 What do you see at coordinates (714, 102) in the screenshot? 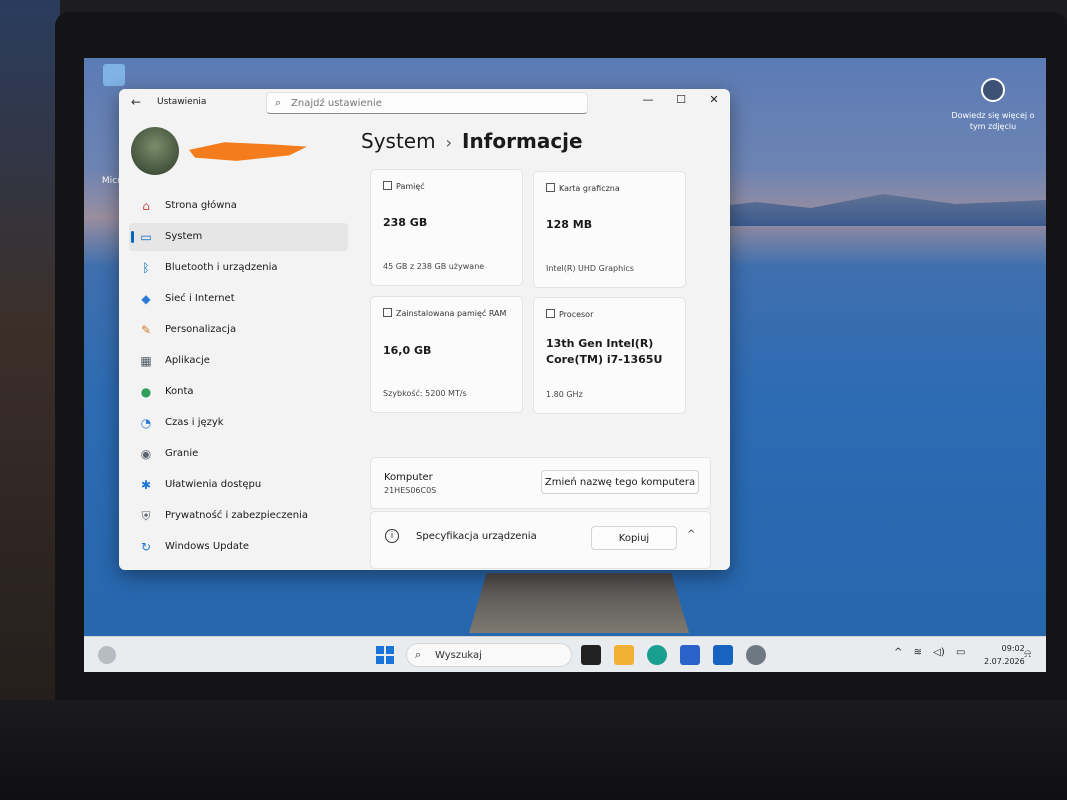
I see `close-button: ✕` at bounding box center [714, 102].